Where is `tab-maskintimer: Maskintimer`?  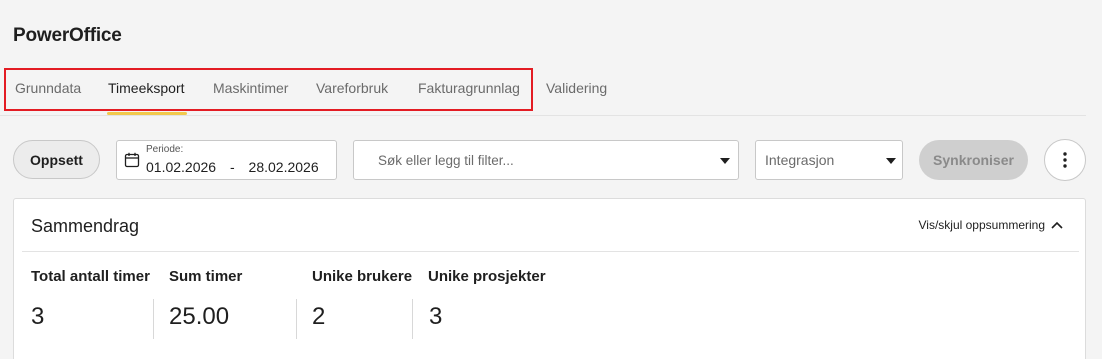
tab-maskintimer: Maskintimer is located at coordinates (250, 88).